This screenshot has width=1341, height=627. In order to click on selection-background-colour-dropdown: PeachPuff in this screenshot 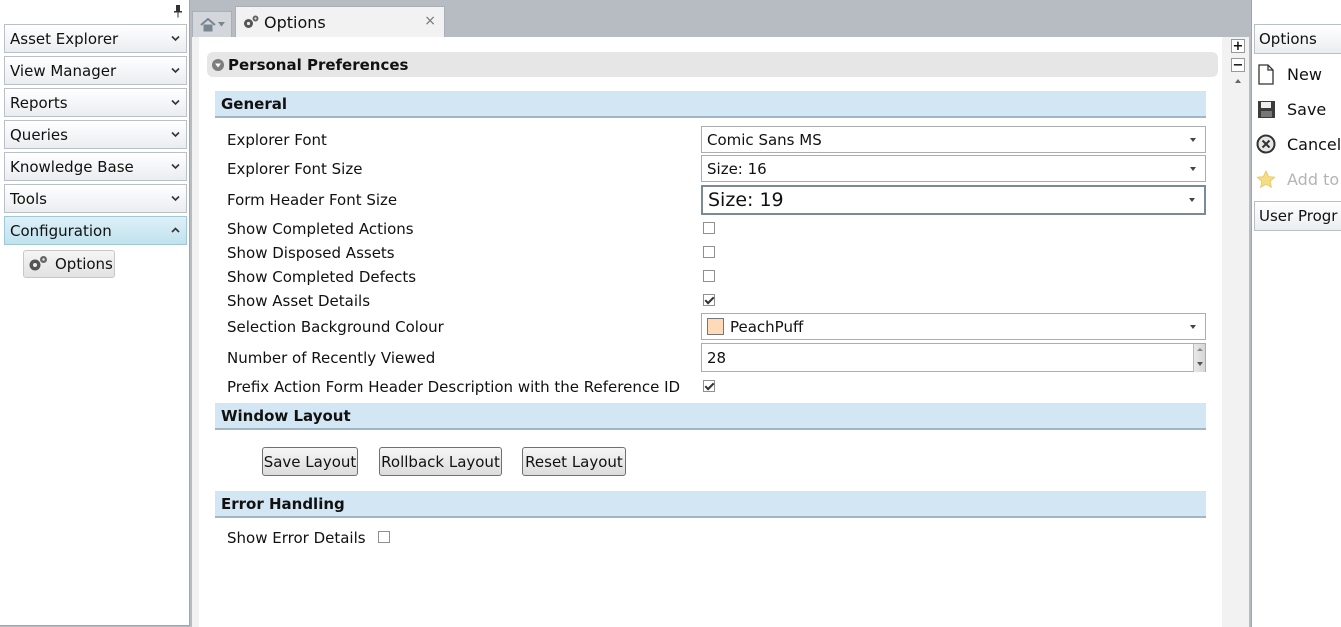, I will do `click(953, 326)`.